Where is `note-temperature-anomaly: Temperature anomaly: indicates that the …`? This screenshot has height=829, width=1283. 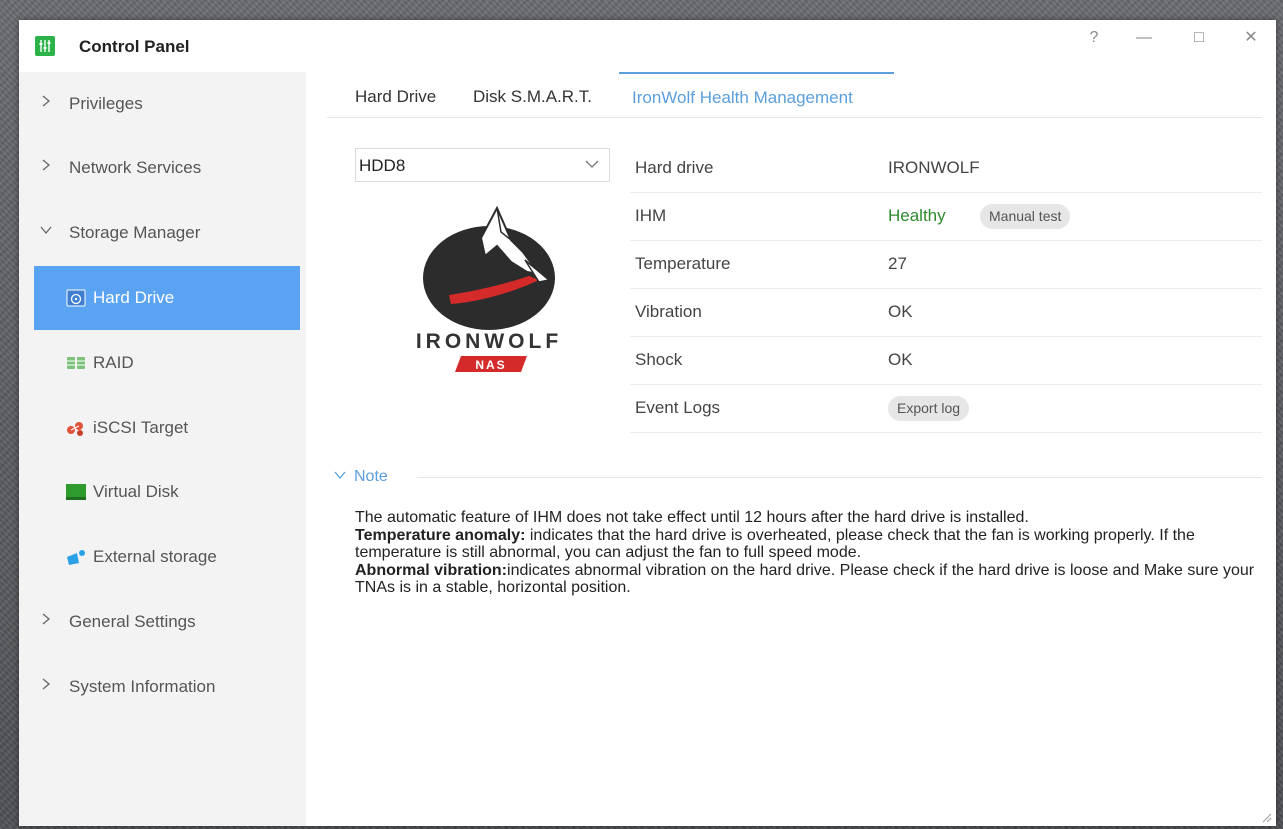 note-temperature-anomaly: Temperature anomaly: indicates that the … is located at coordinates (805, 544).